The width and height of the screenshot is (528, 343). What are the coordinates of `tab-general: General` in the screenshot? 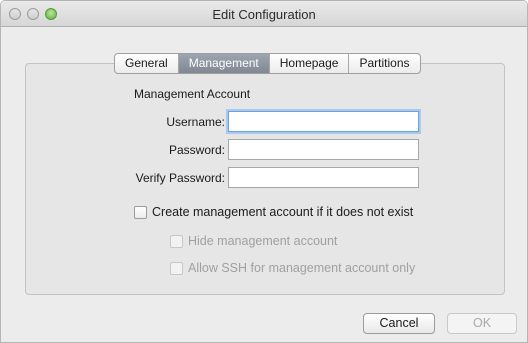 It's located at (147, 63).